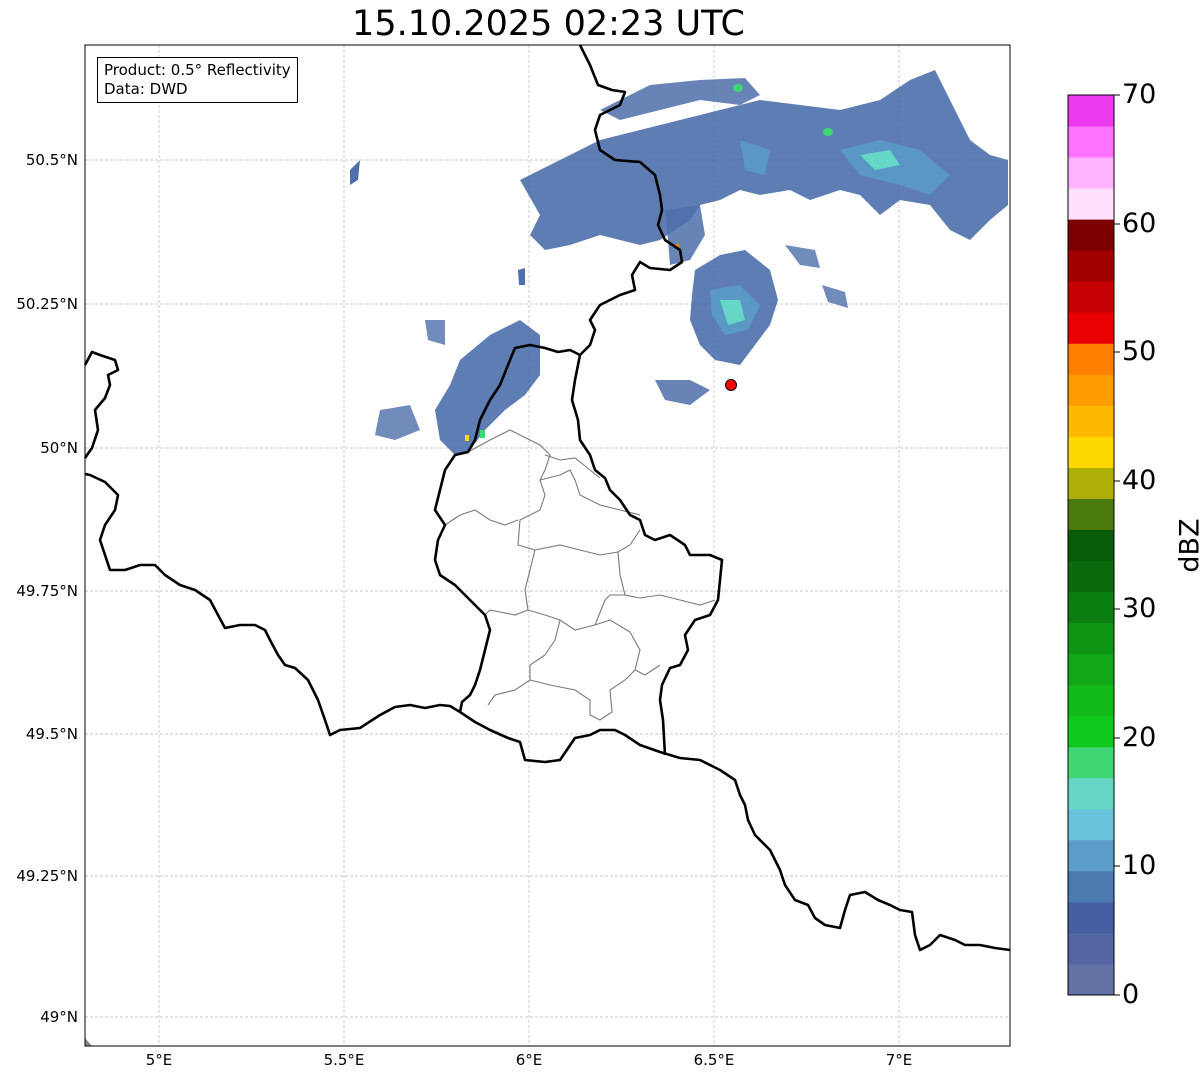 Image resolution: width=1202 pixels, height=1081 pixels. I want to click on product-label: Product: 0.5° Reflectivity, so click(197, 70).